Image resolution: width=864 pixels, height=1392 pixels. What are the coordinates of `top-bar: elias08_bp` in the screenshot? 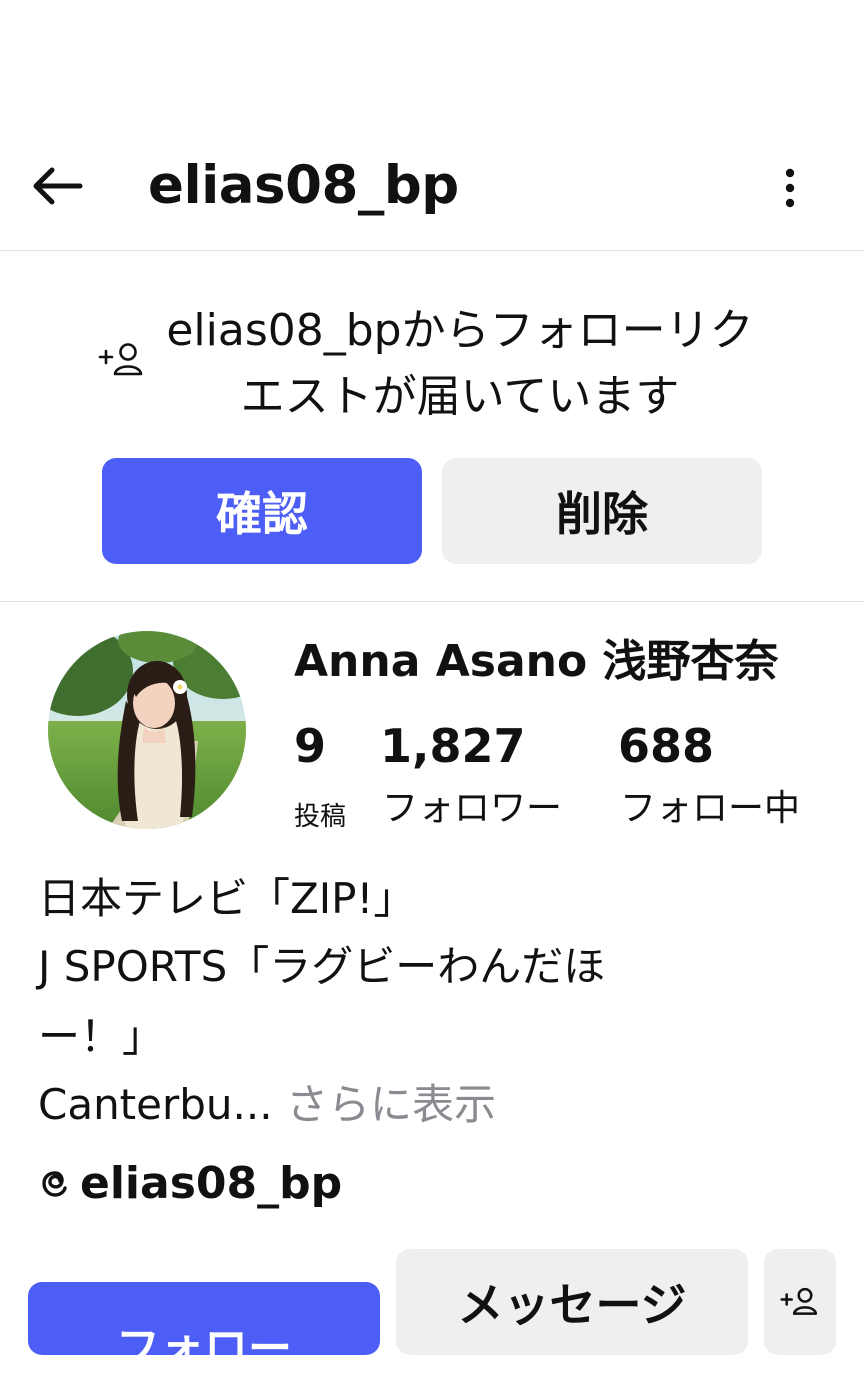 It's located at (432, 190).